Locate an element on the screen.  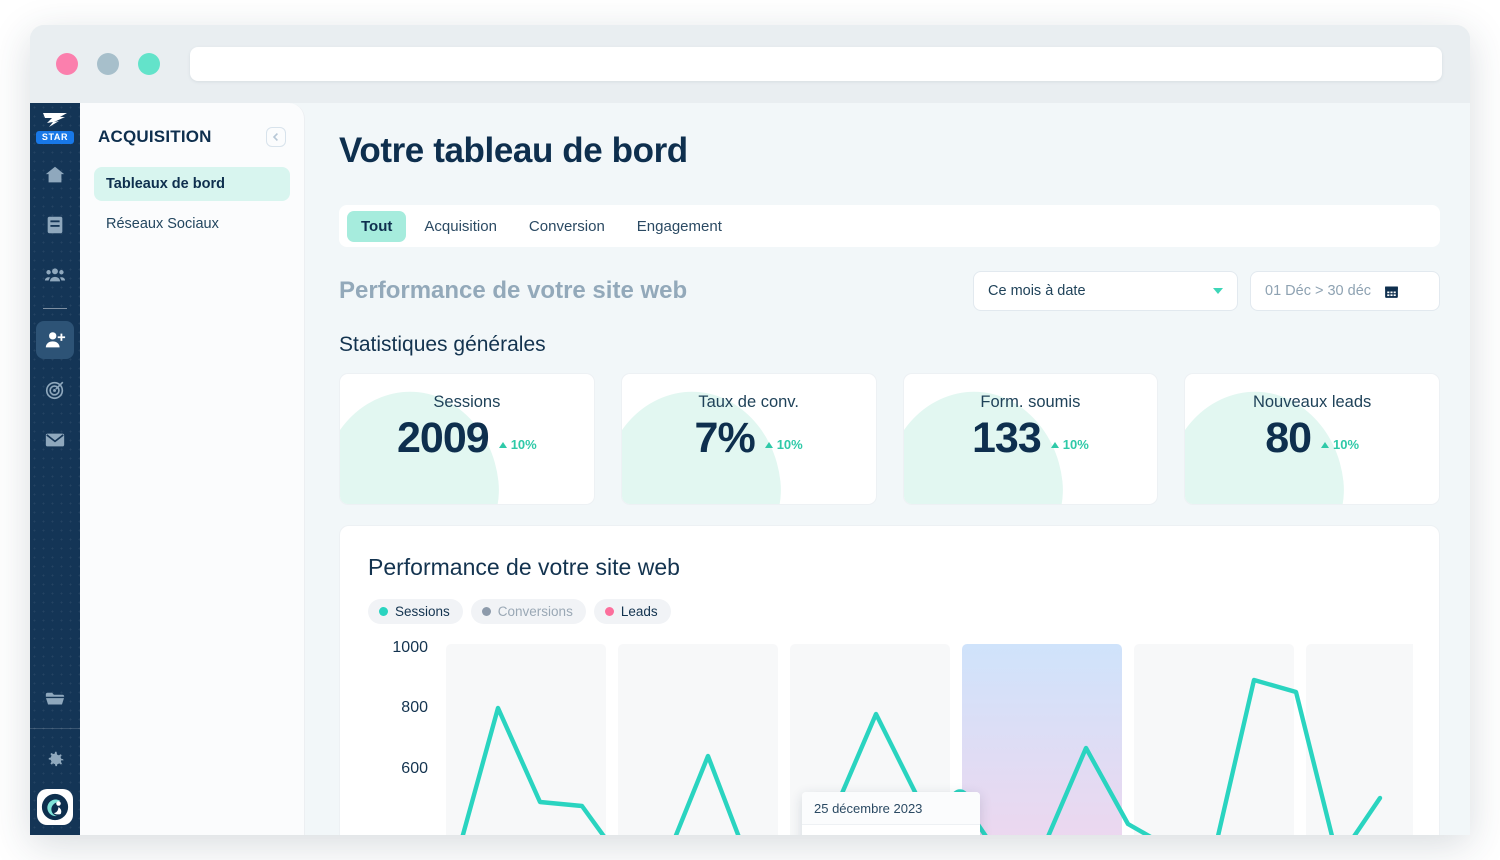
sidebar-item-contacts is located at coordinates (55, 275).